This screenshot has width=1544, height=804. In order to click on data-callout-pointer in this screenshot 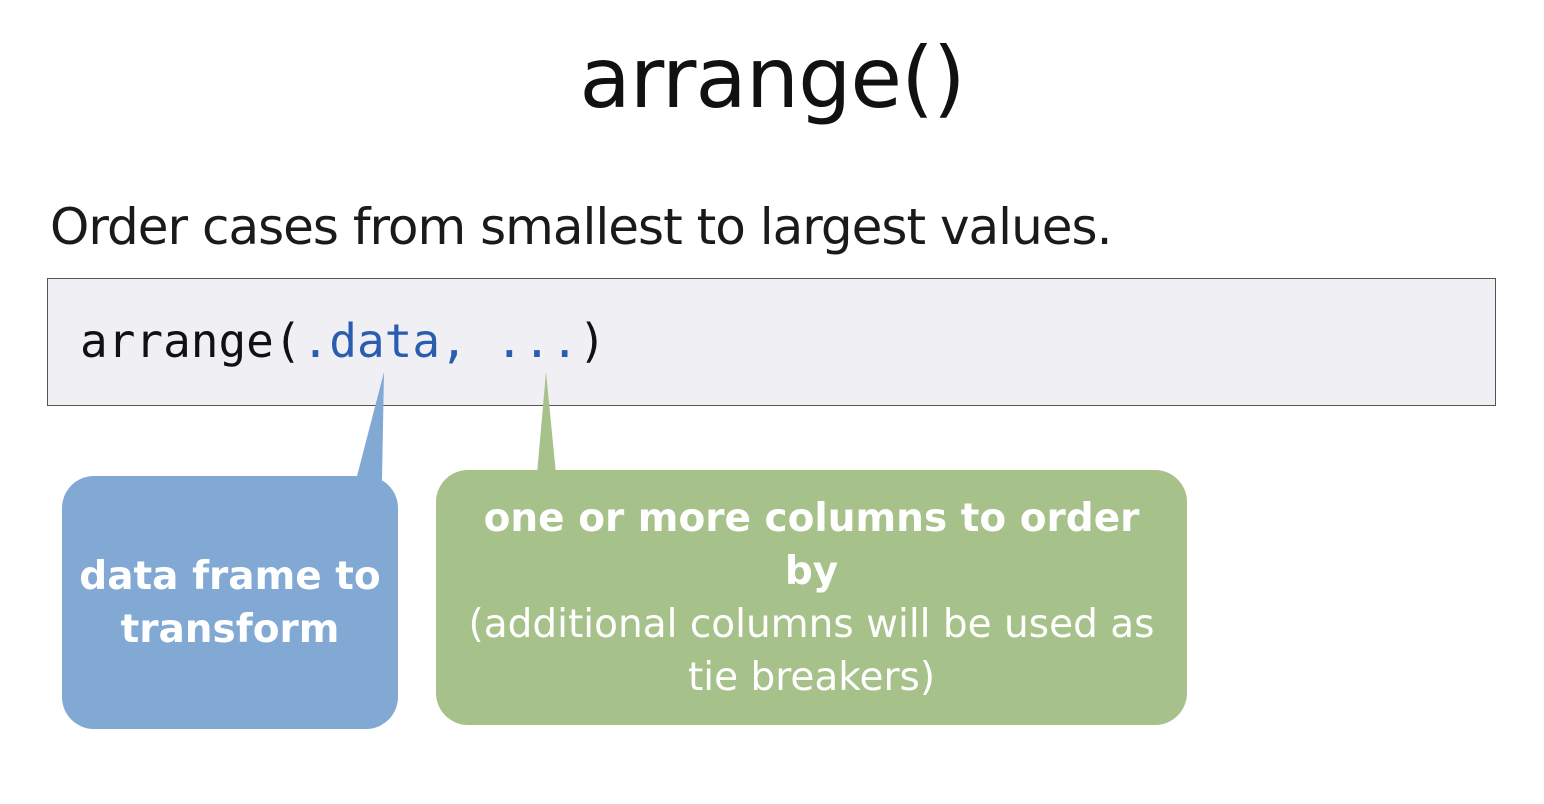, I will do `click(370, 426)`.